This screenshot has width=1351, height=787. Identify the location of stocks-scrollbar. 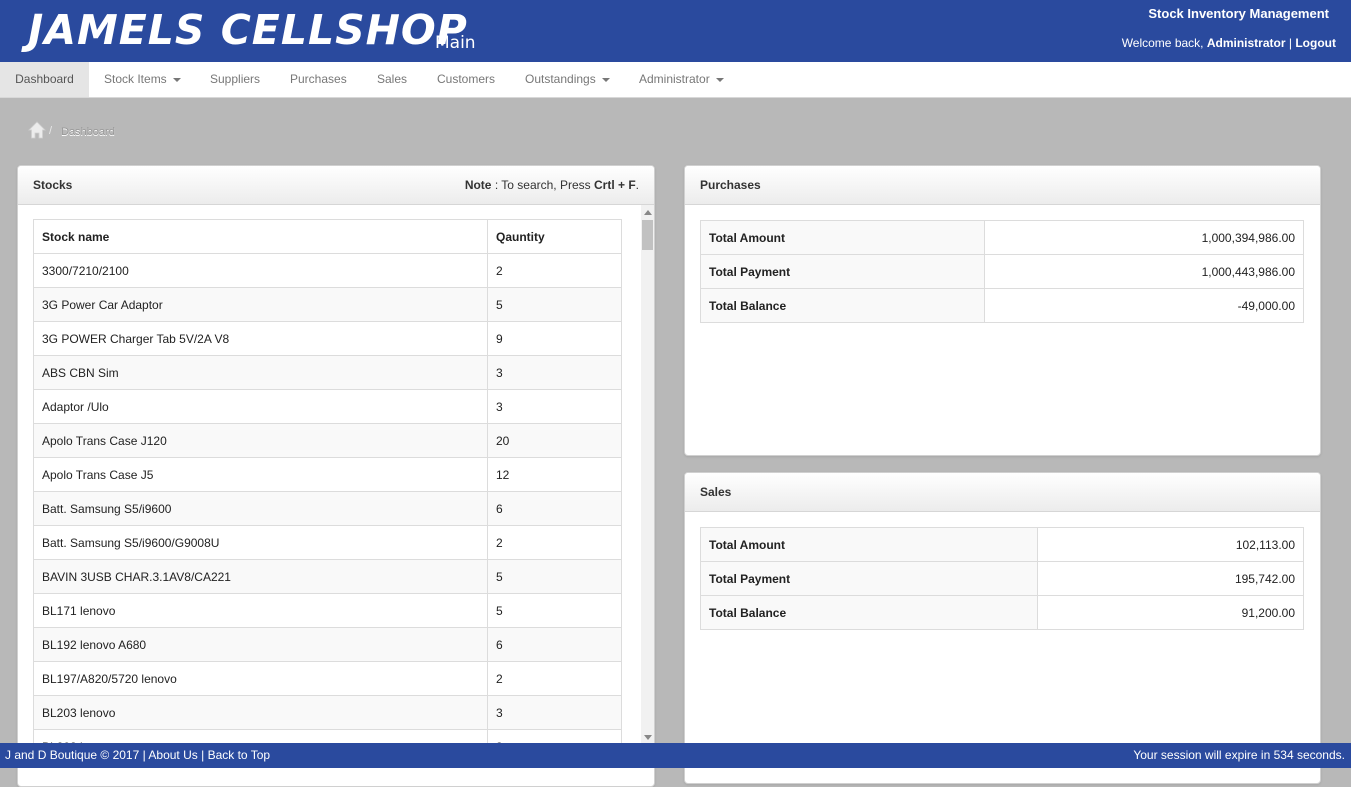
(647, 475).